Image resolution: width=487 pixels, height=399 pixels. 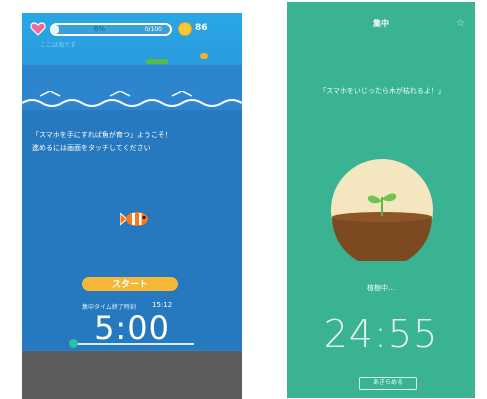 What do you see at coordinates (38, 29) in the screenshot?
I see `heart-icon` at bounding box center [38, 29].